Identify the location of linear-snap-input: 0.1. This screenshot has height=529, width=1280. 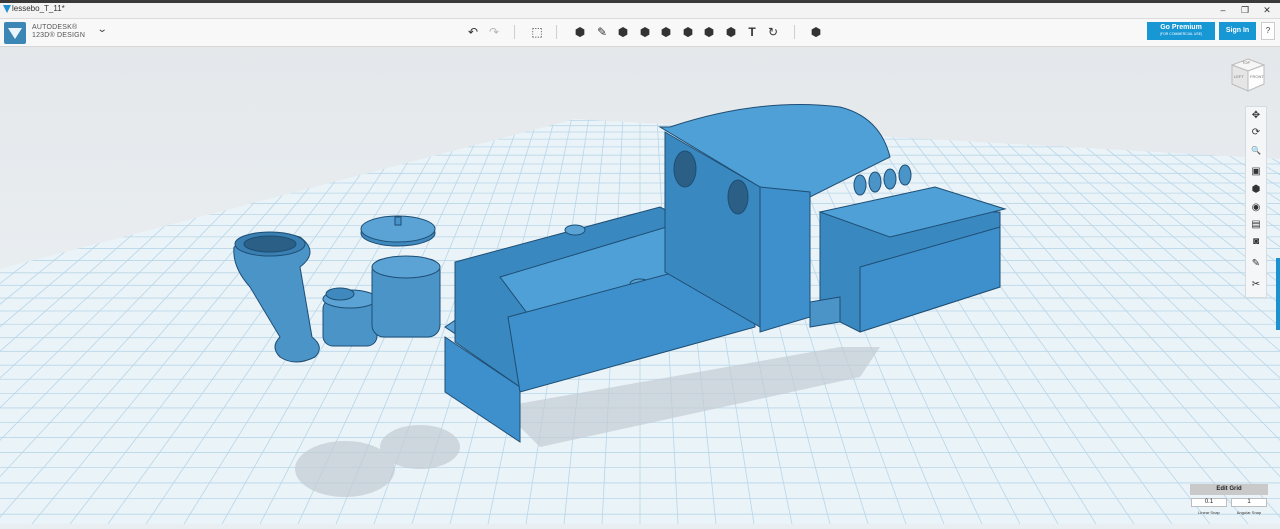
(1209, 502).